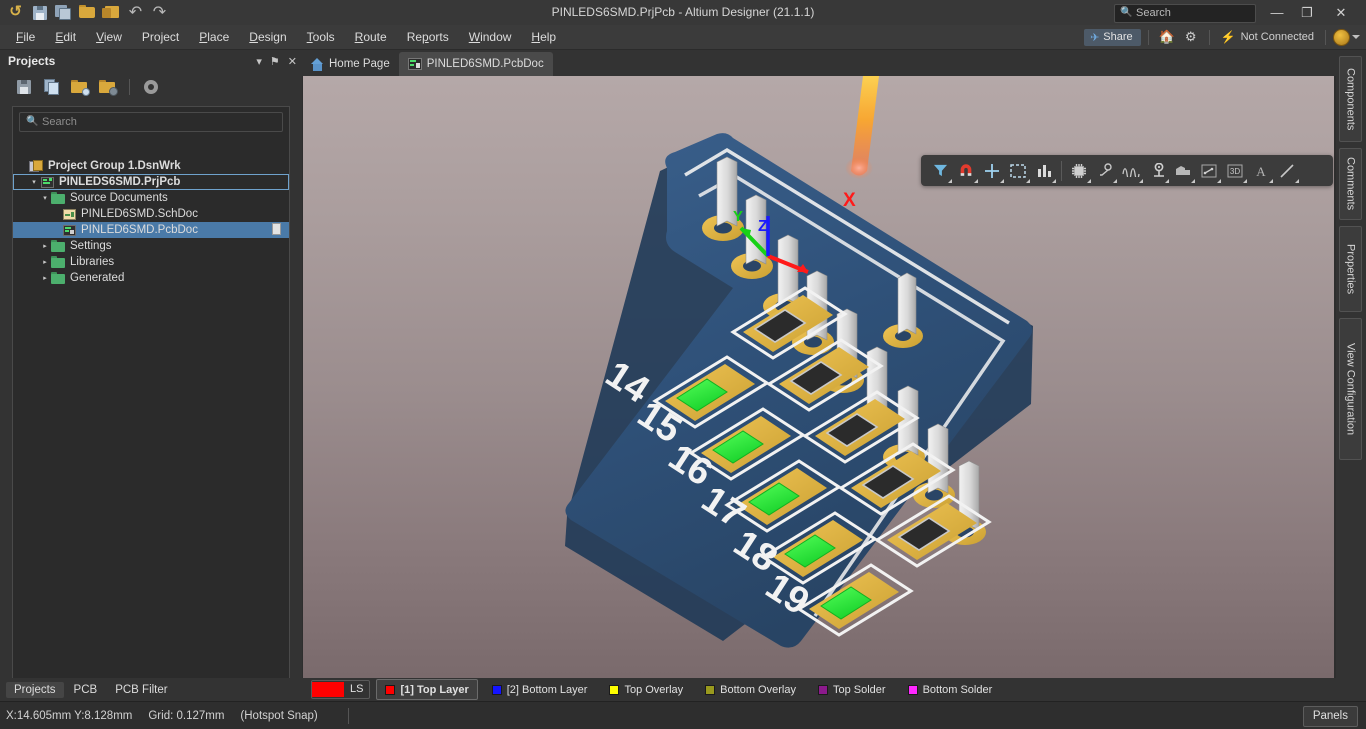 This screenshot has height=729, width=1366. I want to click on selection-box-icon, so click(1018, 171).